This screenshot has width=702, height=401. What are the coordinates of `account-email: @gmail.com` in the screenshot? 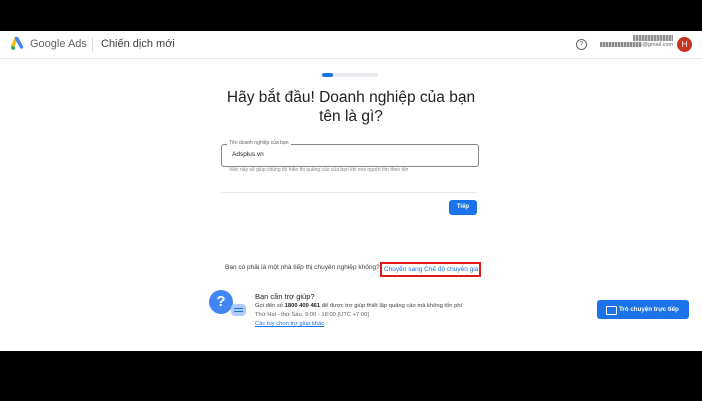 It's located at (636, 45).